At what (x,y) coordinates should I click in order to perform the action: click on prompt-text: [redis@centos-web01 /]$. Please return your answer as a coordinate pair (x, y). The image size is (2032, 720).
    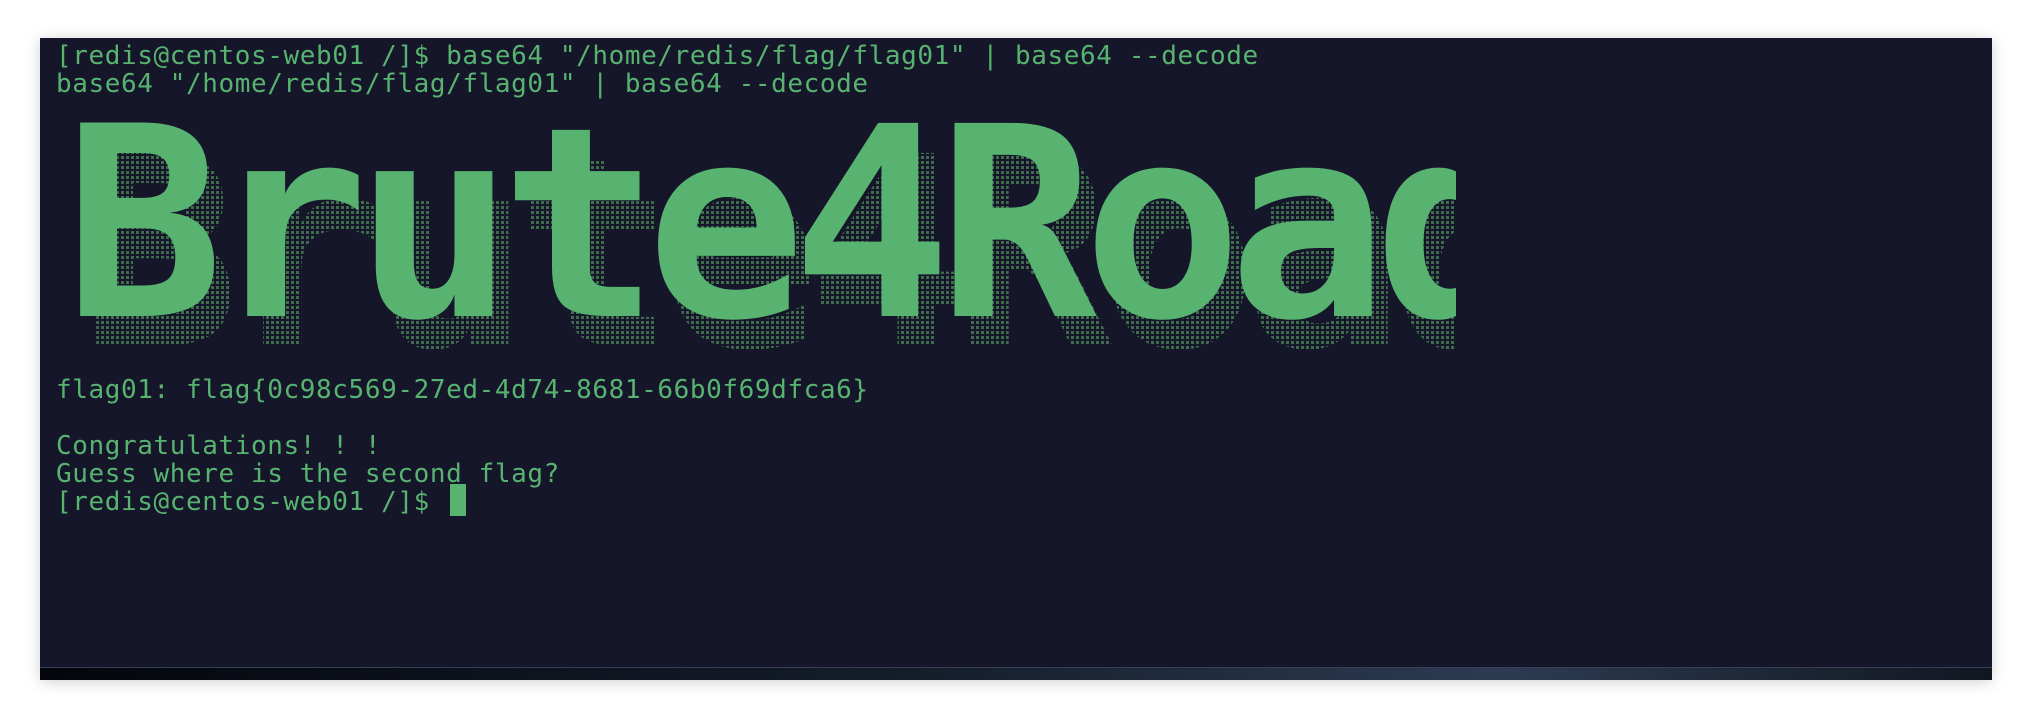
    Looking at the image, I should click on (251, 502).